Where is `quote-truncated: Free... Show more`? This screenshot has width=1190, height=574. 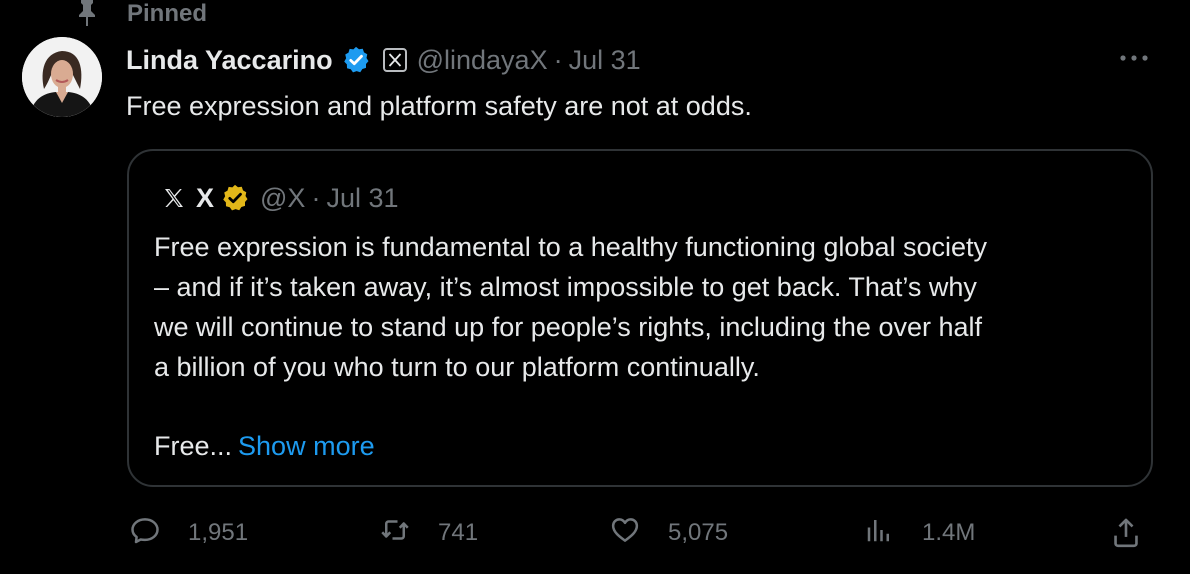 quote-truncated: Free... Show more is located at coordinates (264, 446).